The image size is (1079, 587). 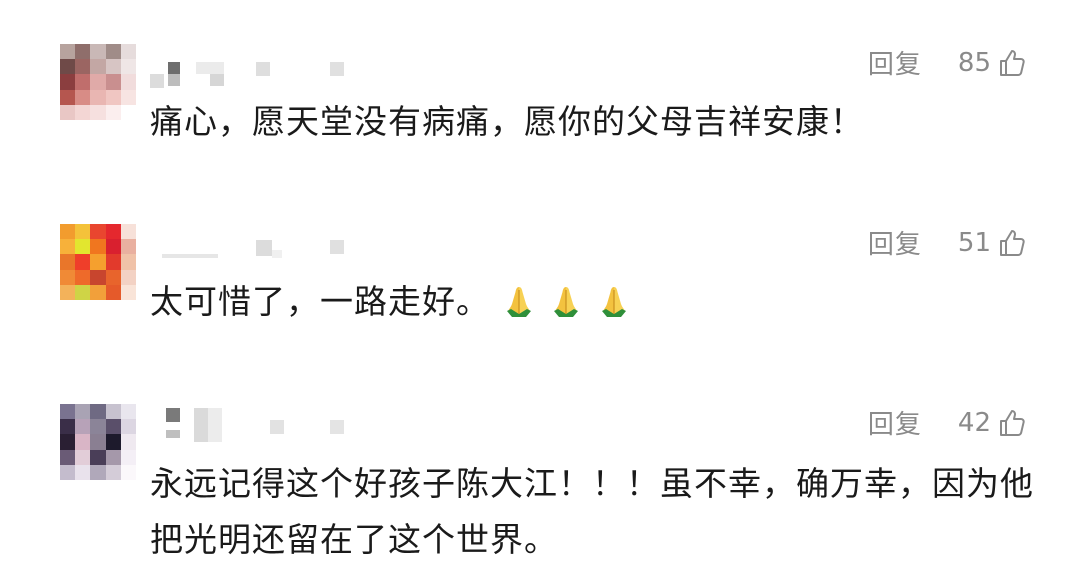 I want to click on like-count: 51, so click(x=974, y=242).